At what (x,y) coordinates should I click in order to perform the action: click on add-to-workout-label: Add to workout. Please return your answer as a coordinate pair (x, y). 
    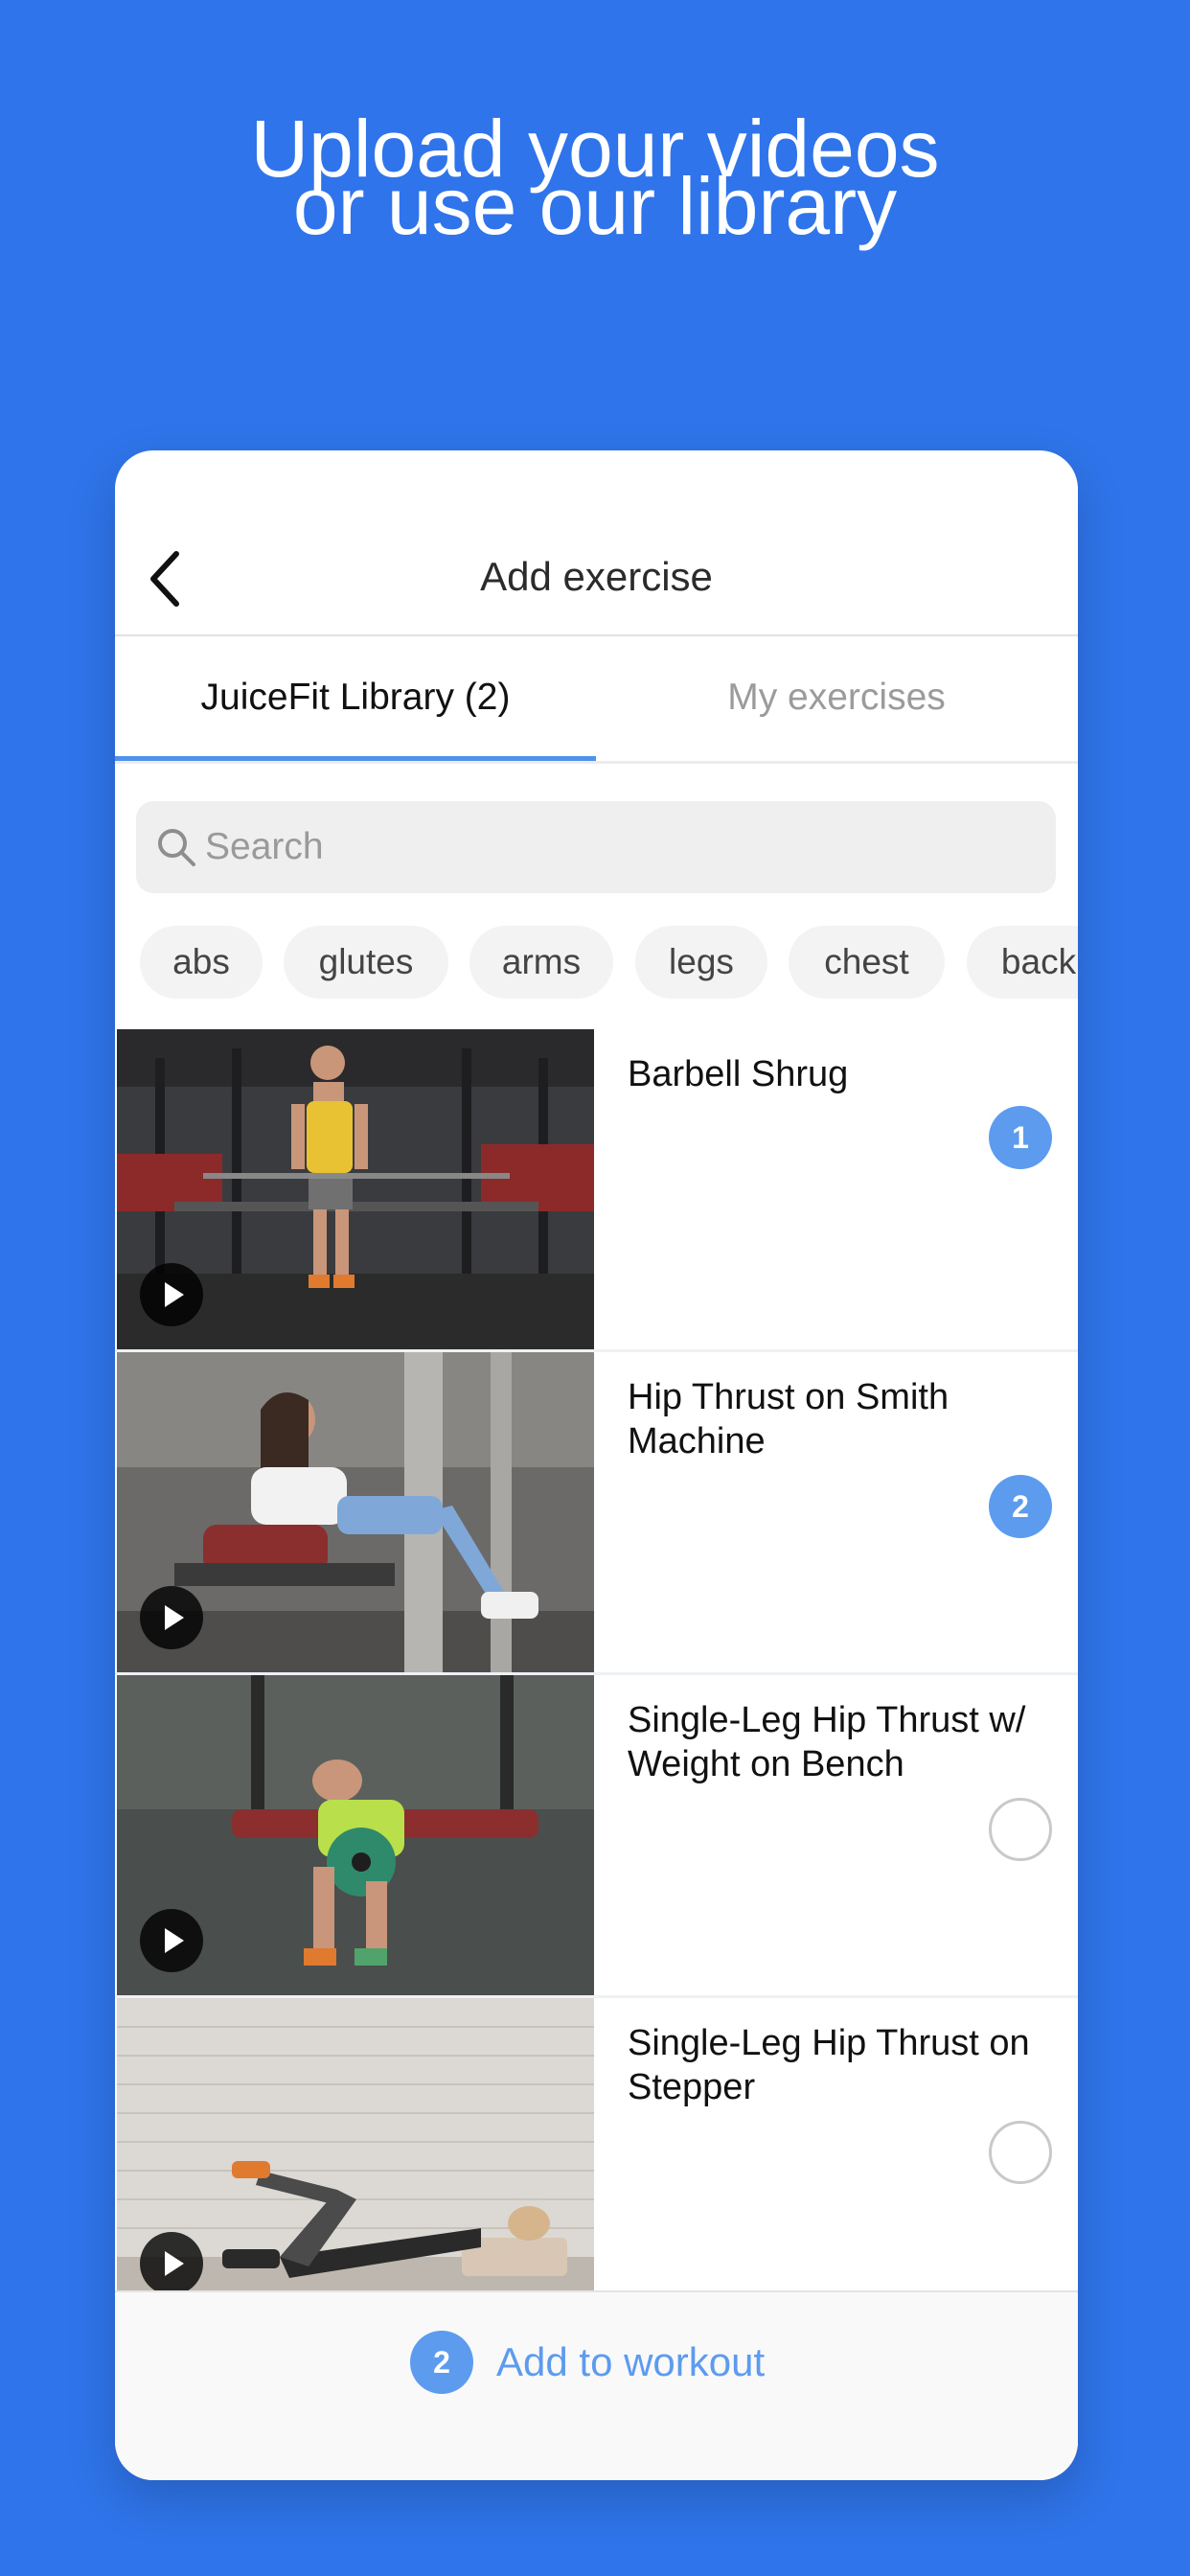
    Looking at the image, I should click on (631, 2361).